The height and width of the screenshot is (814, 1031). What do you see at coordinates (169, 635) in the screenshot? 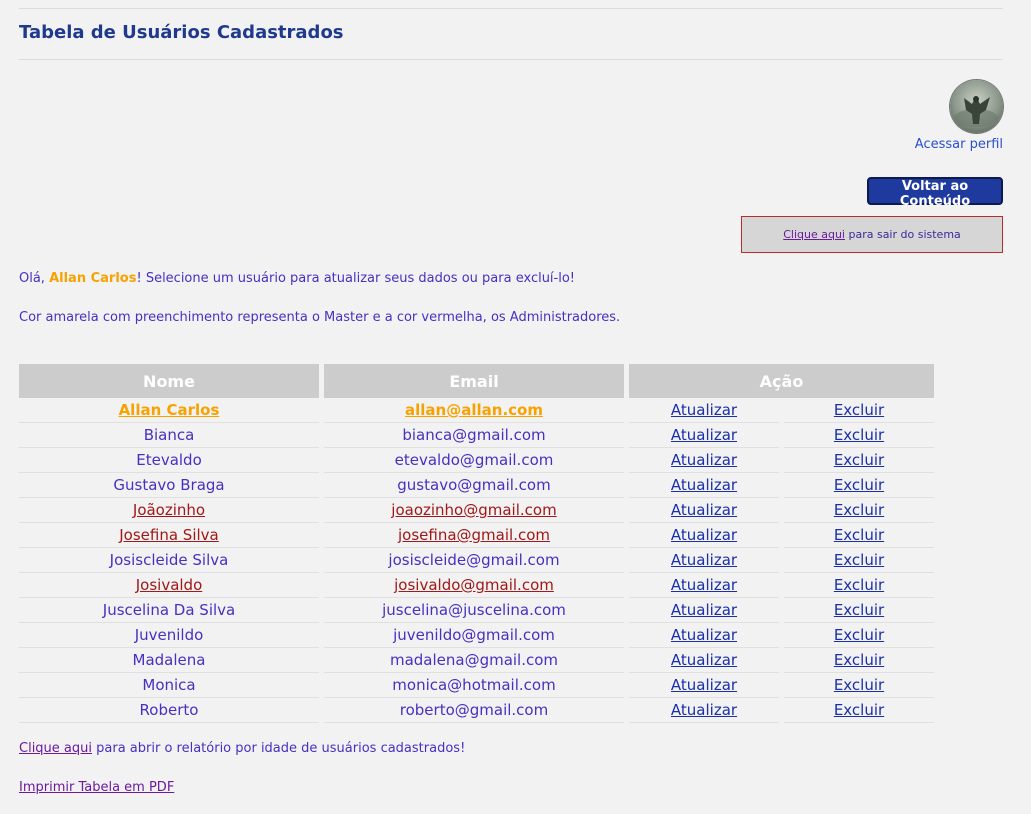
I see `cell-name: Juvenildo` at bounding box center [169, 635].